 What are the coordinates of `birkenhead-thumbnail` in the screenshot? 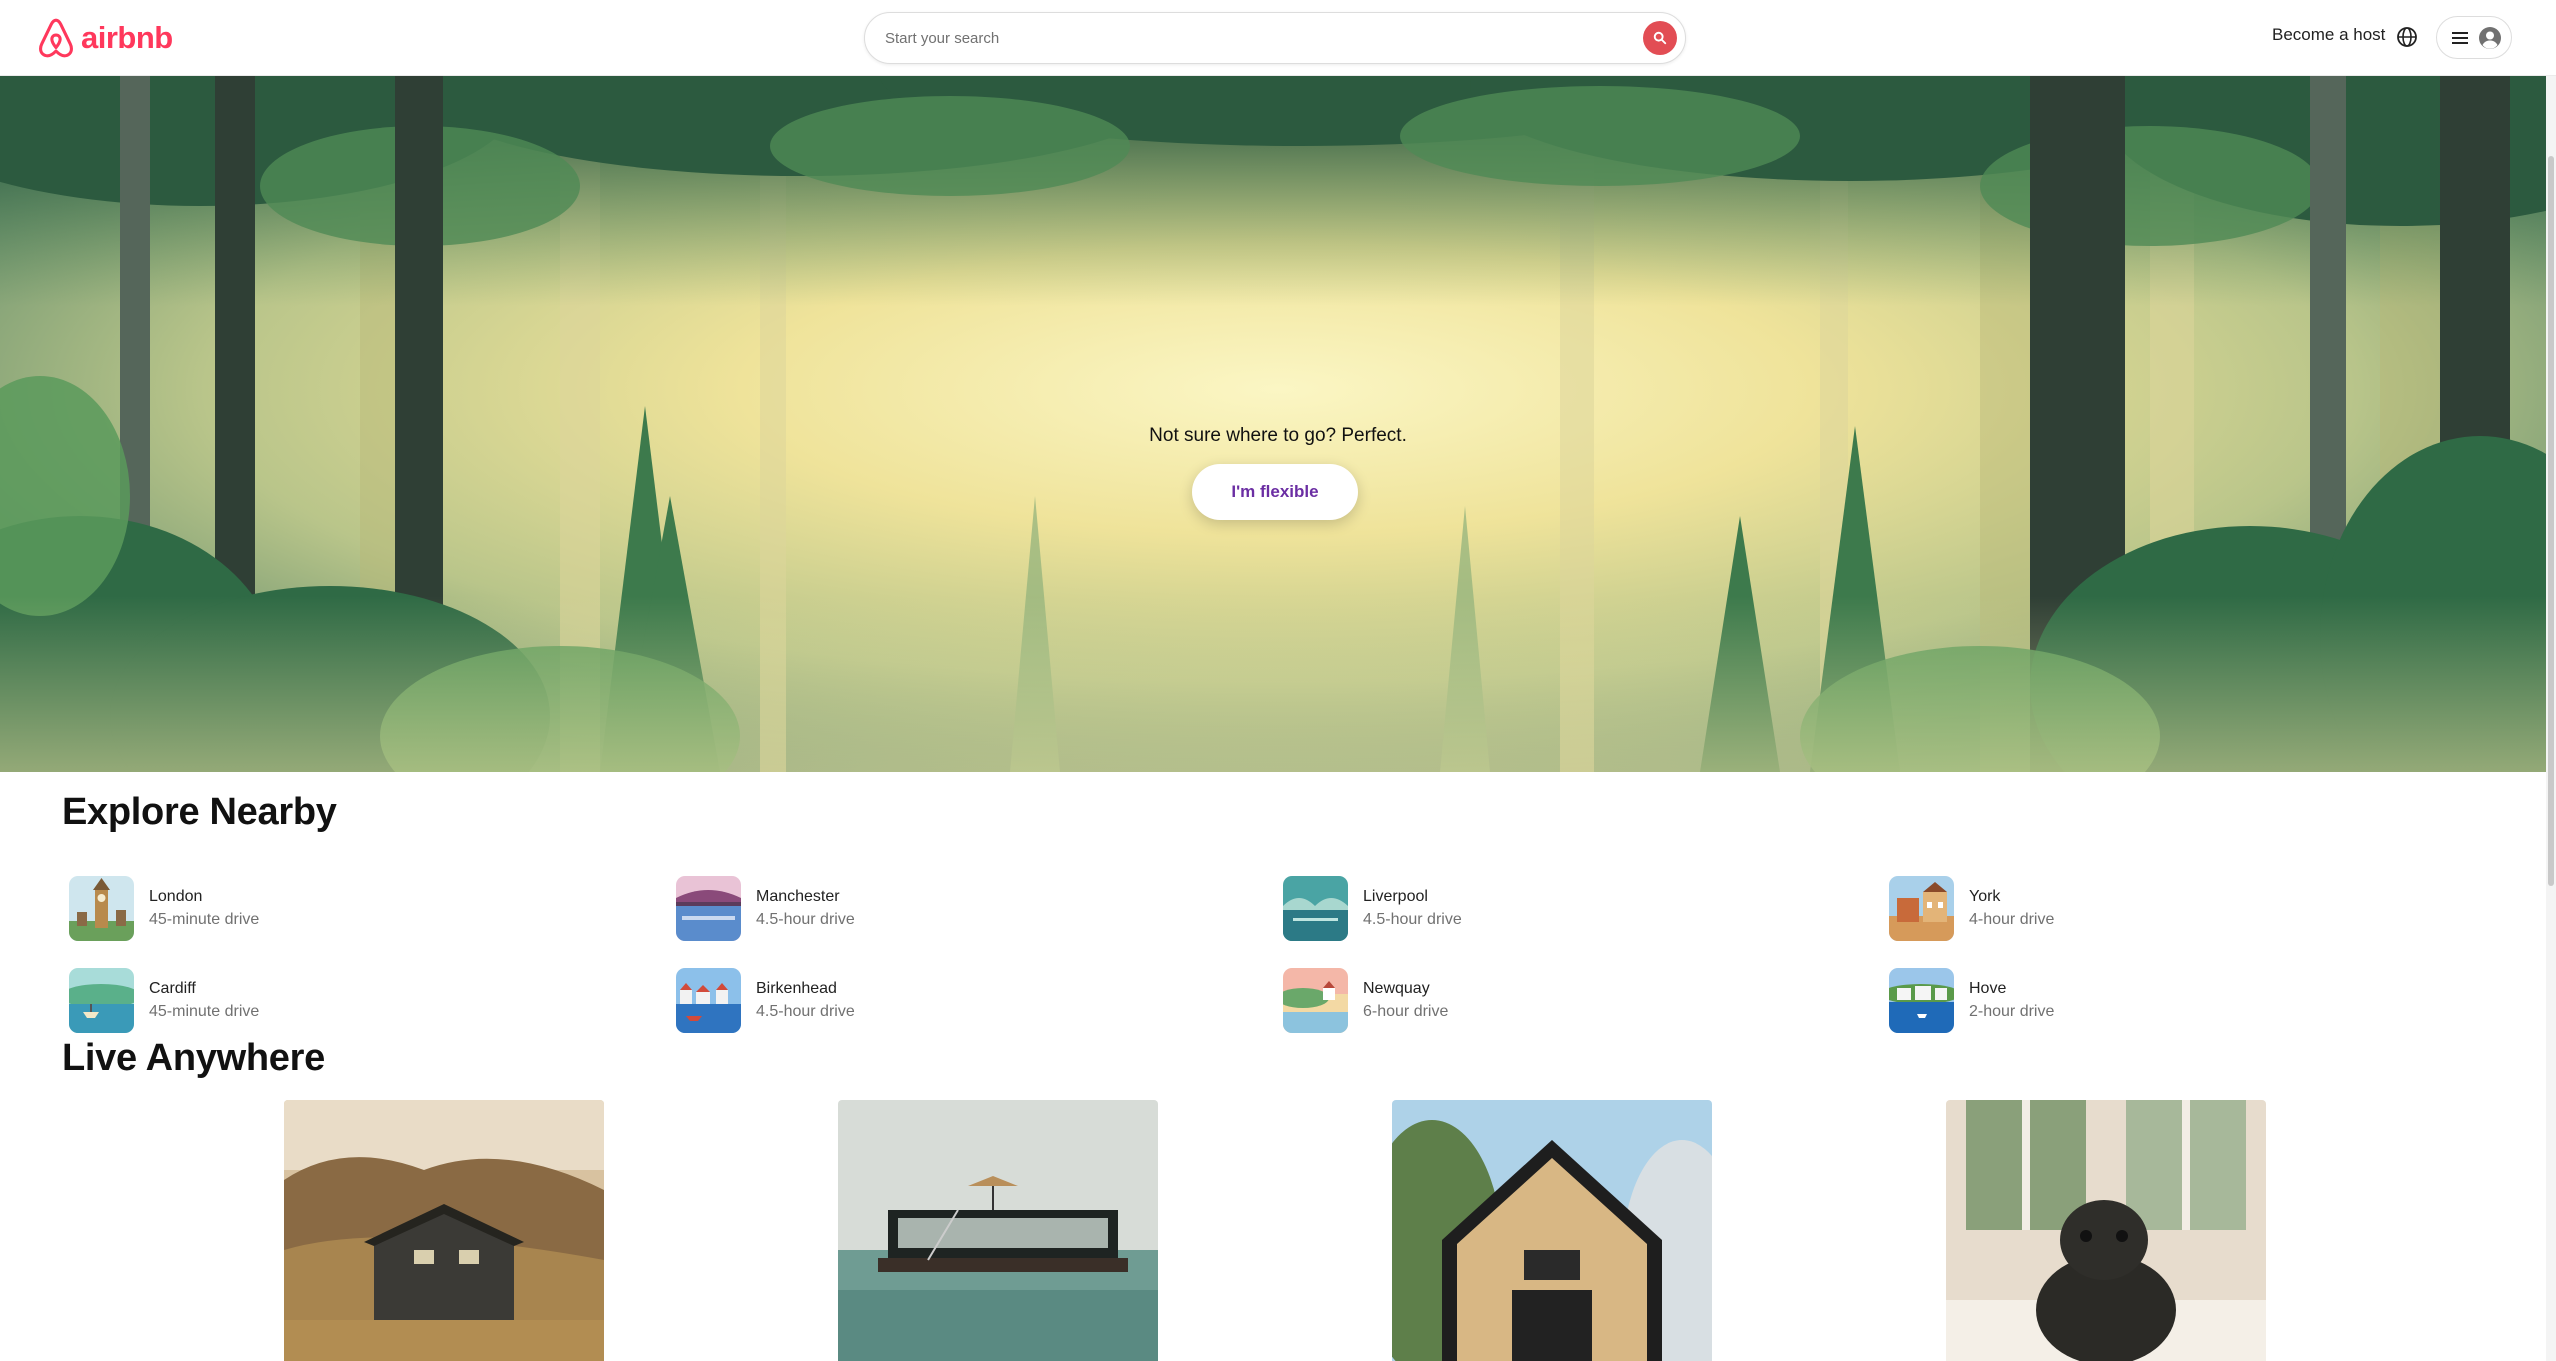 It's located at (708, 1000).